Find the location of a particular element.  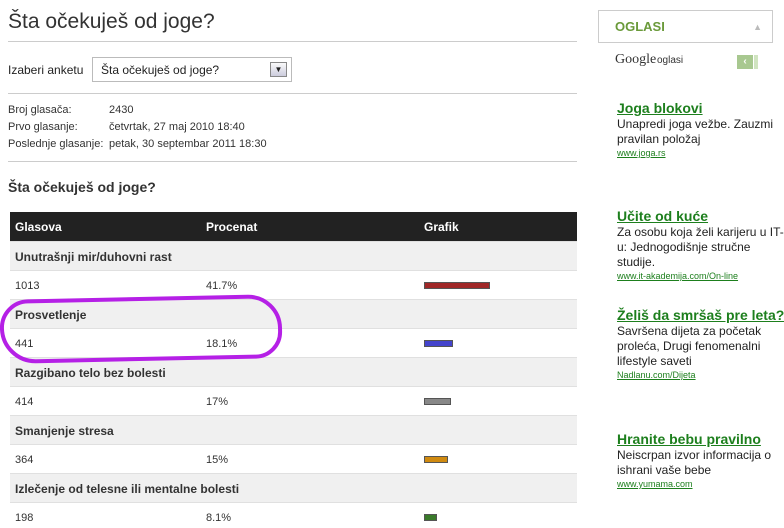

next-arrow-icon is located at coordinates (756, 62).